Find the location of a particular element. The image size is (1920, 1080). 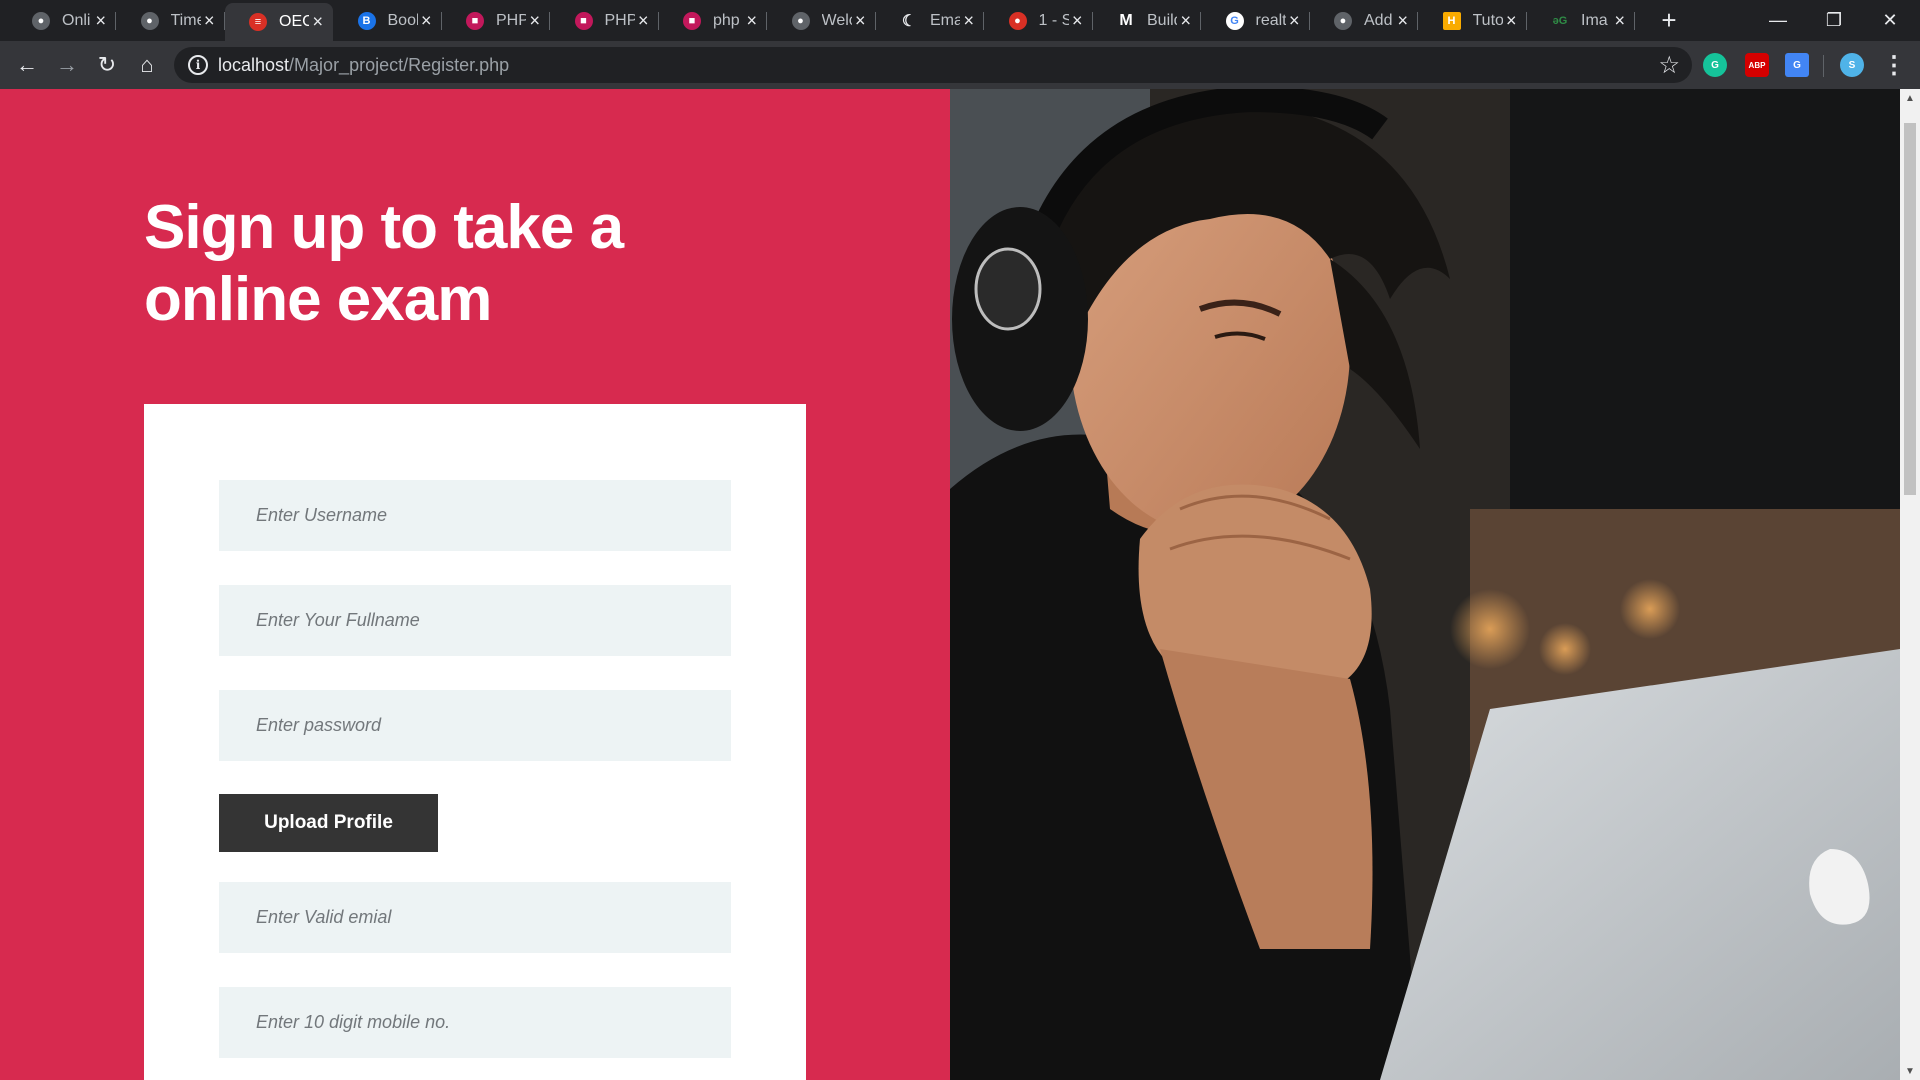

browser-tab: ● Add × is located at coordinates (1364, 20).